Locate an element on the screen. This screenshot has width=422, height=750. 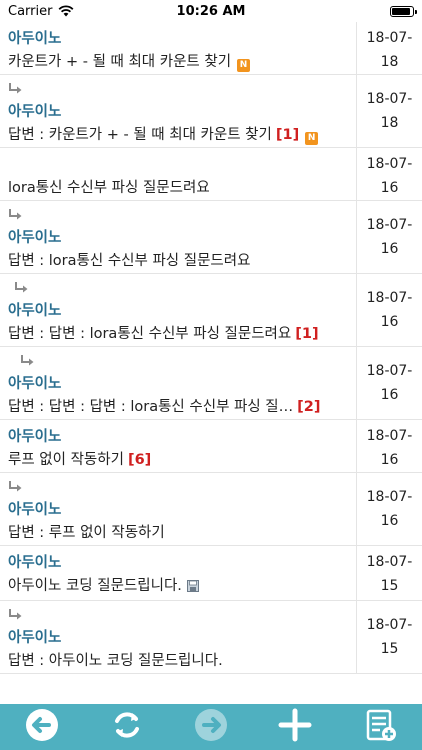
post-title-text: 답변 : lora통신 수신부 파싱 질문드려요 is located at coordinates (129, 261).